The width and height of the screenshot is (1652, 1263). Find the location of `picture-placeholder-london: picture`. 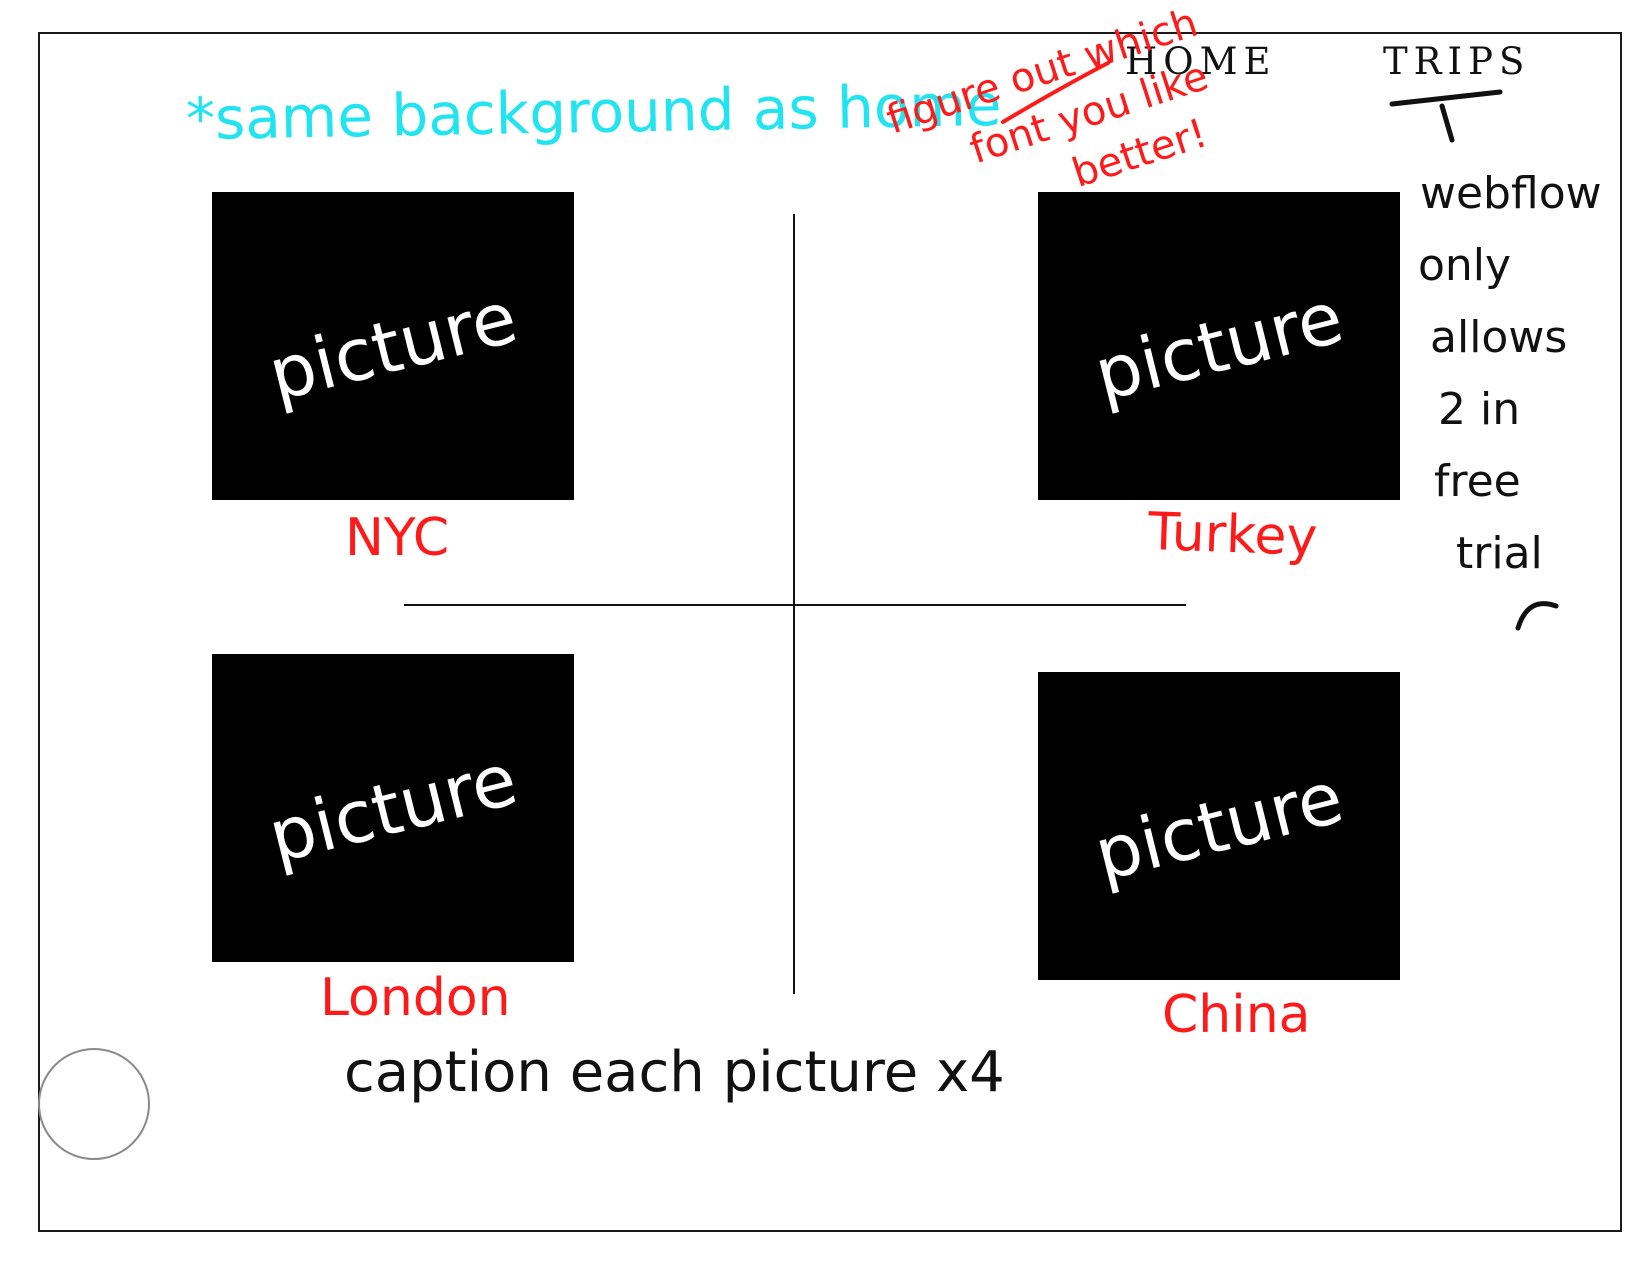

picture-placeholder-london: picture is located at coordinates (393, 808).